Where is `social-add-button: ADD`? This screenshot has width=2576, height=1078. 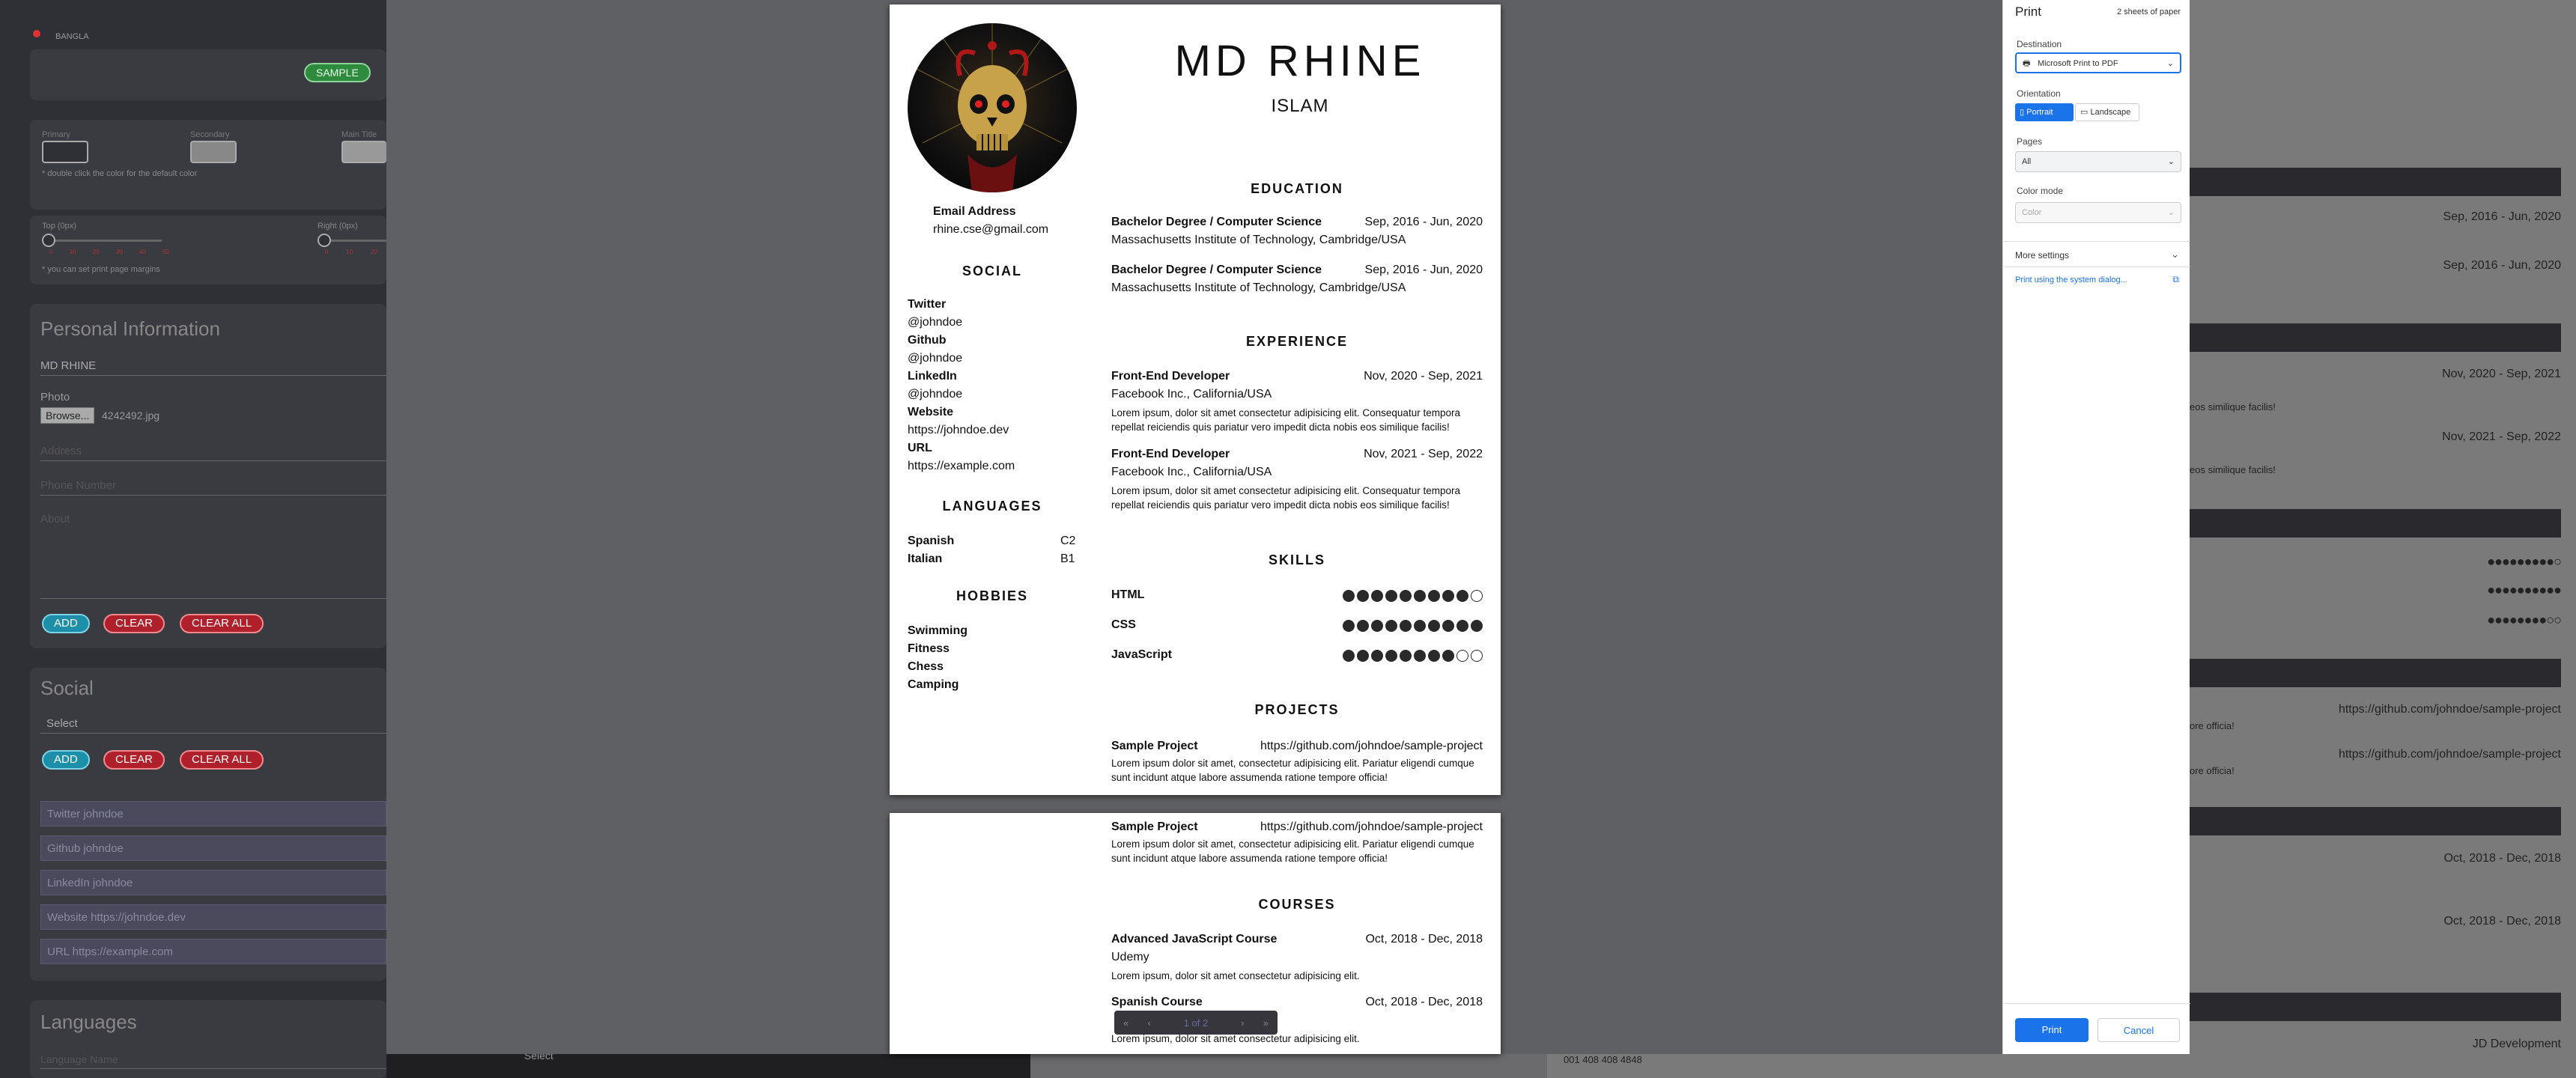 social-add-button: ADD is located at coordinates (66, 760).